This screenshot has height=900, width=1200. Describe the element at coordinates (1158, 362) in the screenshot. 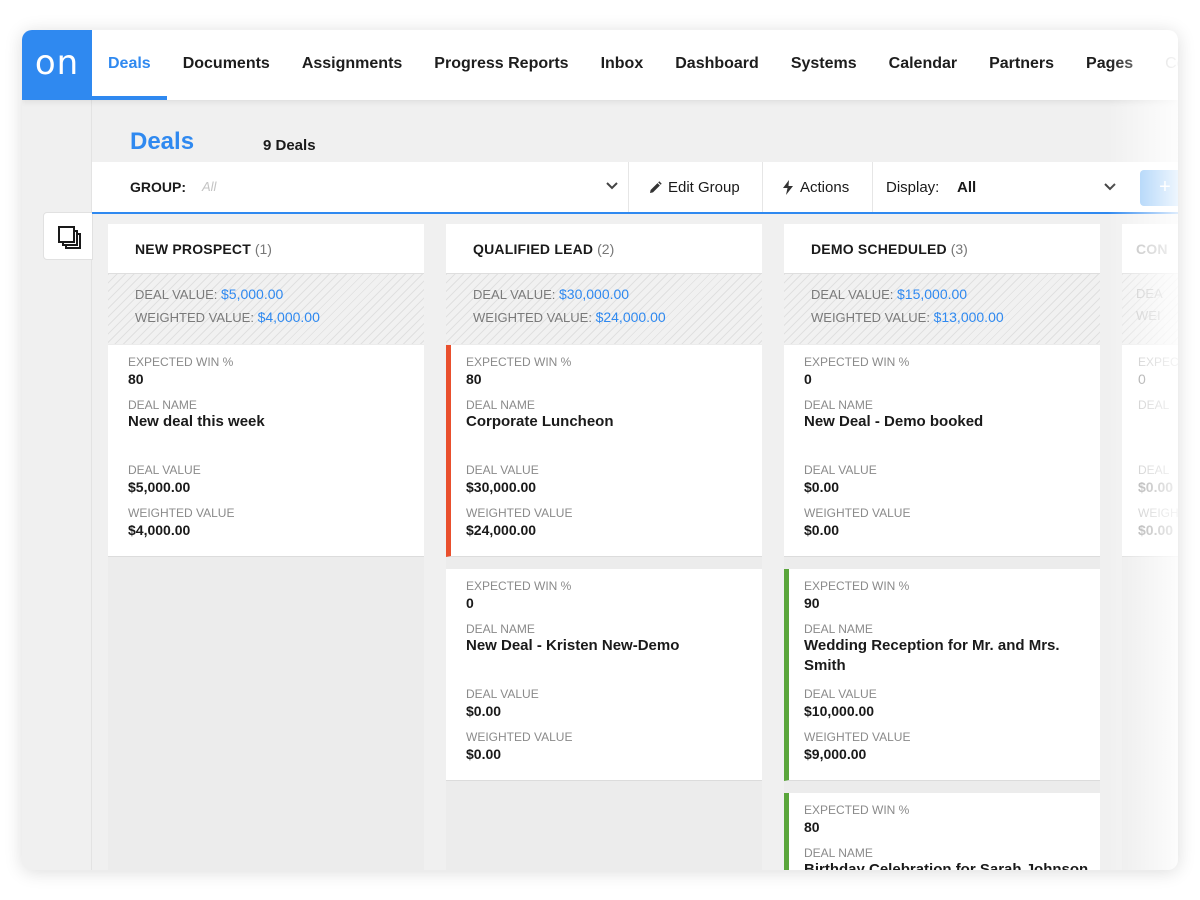

I see `win-label: EXPEC` at that location.